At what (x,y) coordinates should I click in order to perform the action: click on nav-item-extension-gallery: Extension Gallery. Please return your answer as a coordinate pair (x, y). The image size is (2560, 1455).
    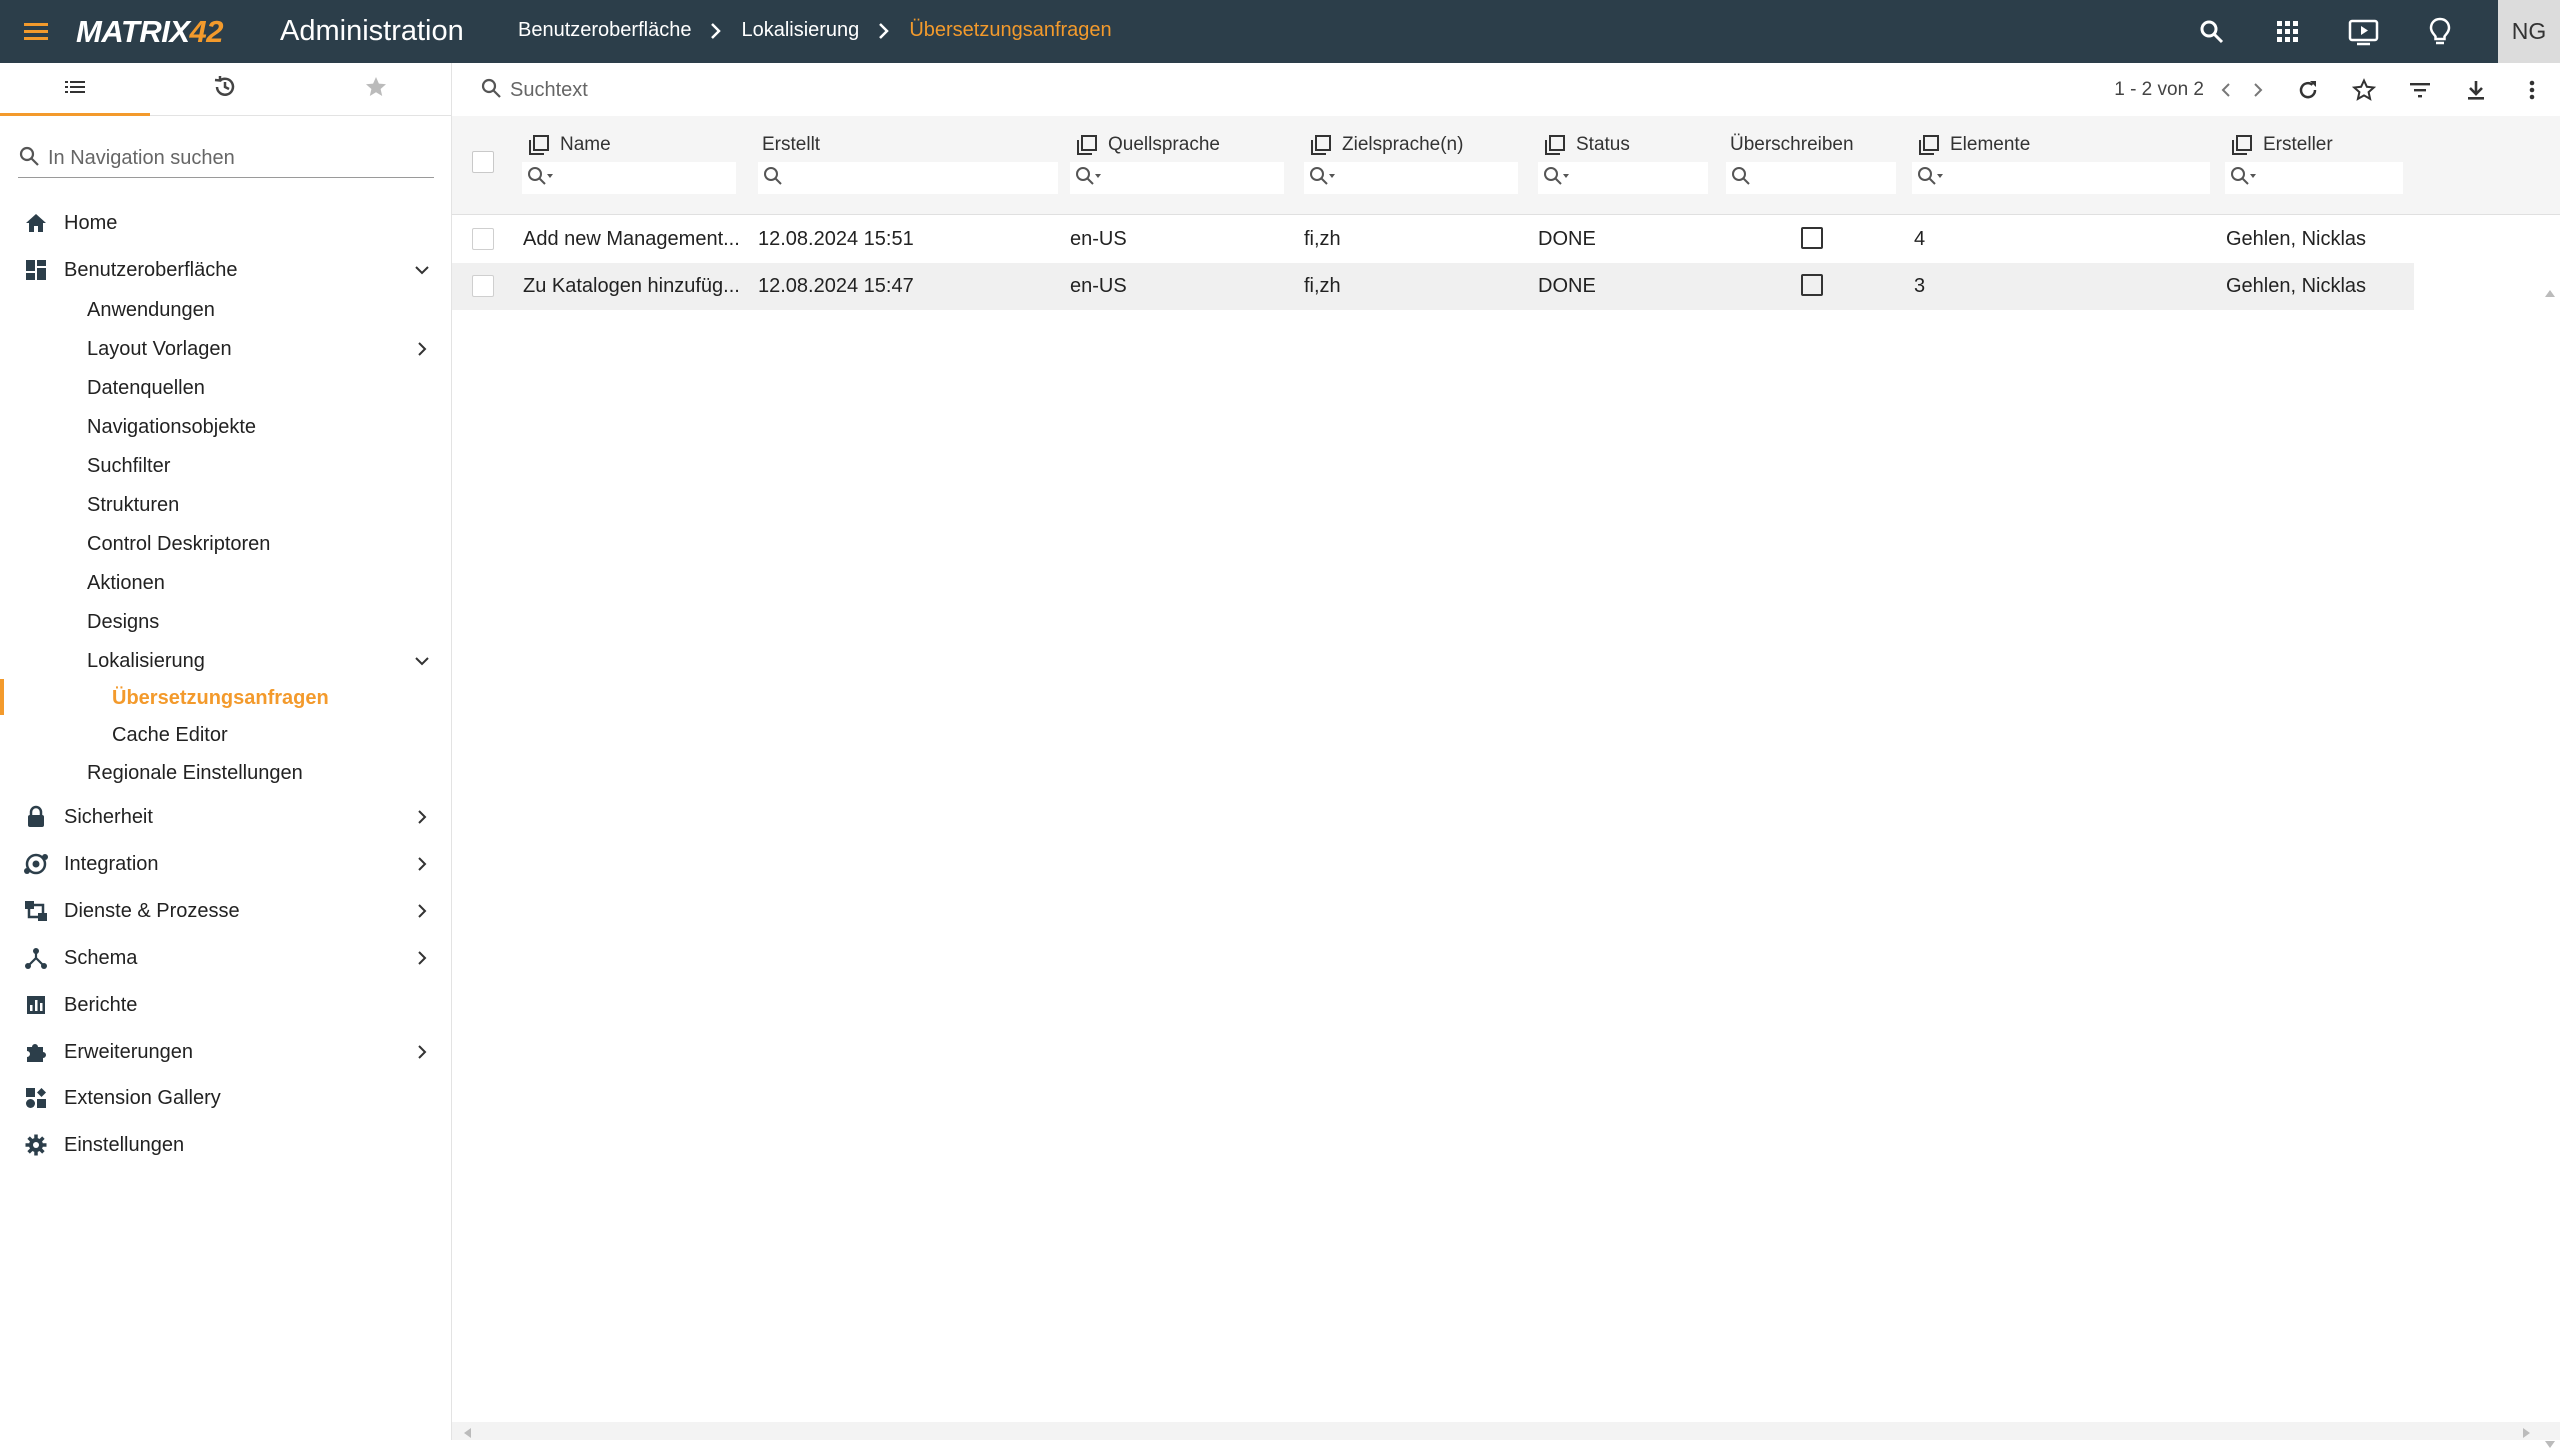
    Looking at the image, I should click on (226, 1098).